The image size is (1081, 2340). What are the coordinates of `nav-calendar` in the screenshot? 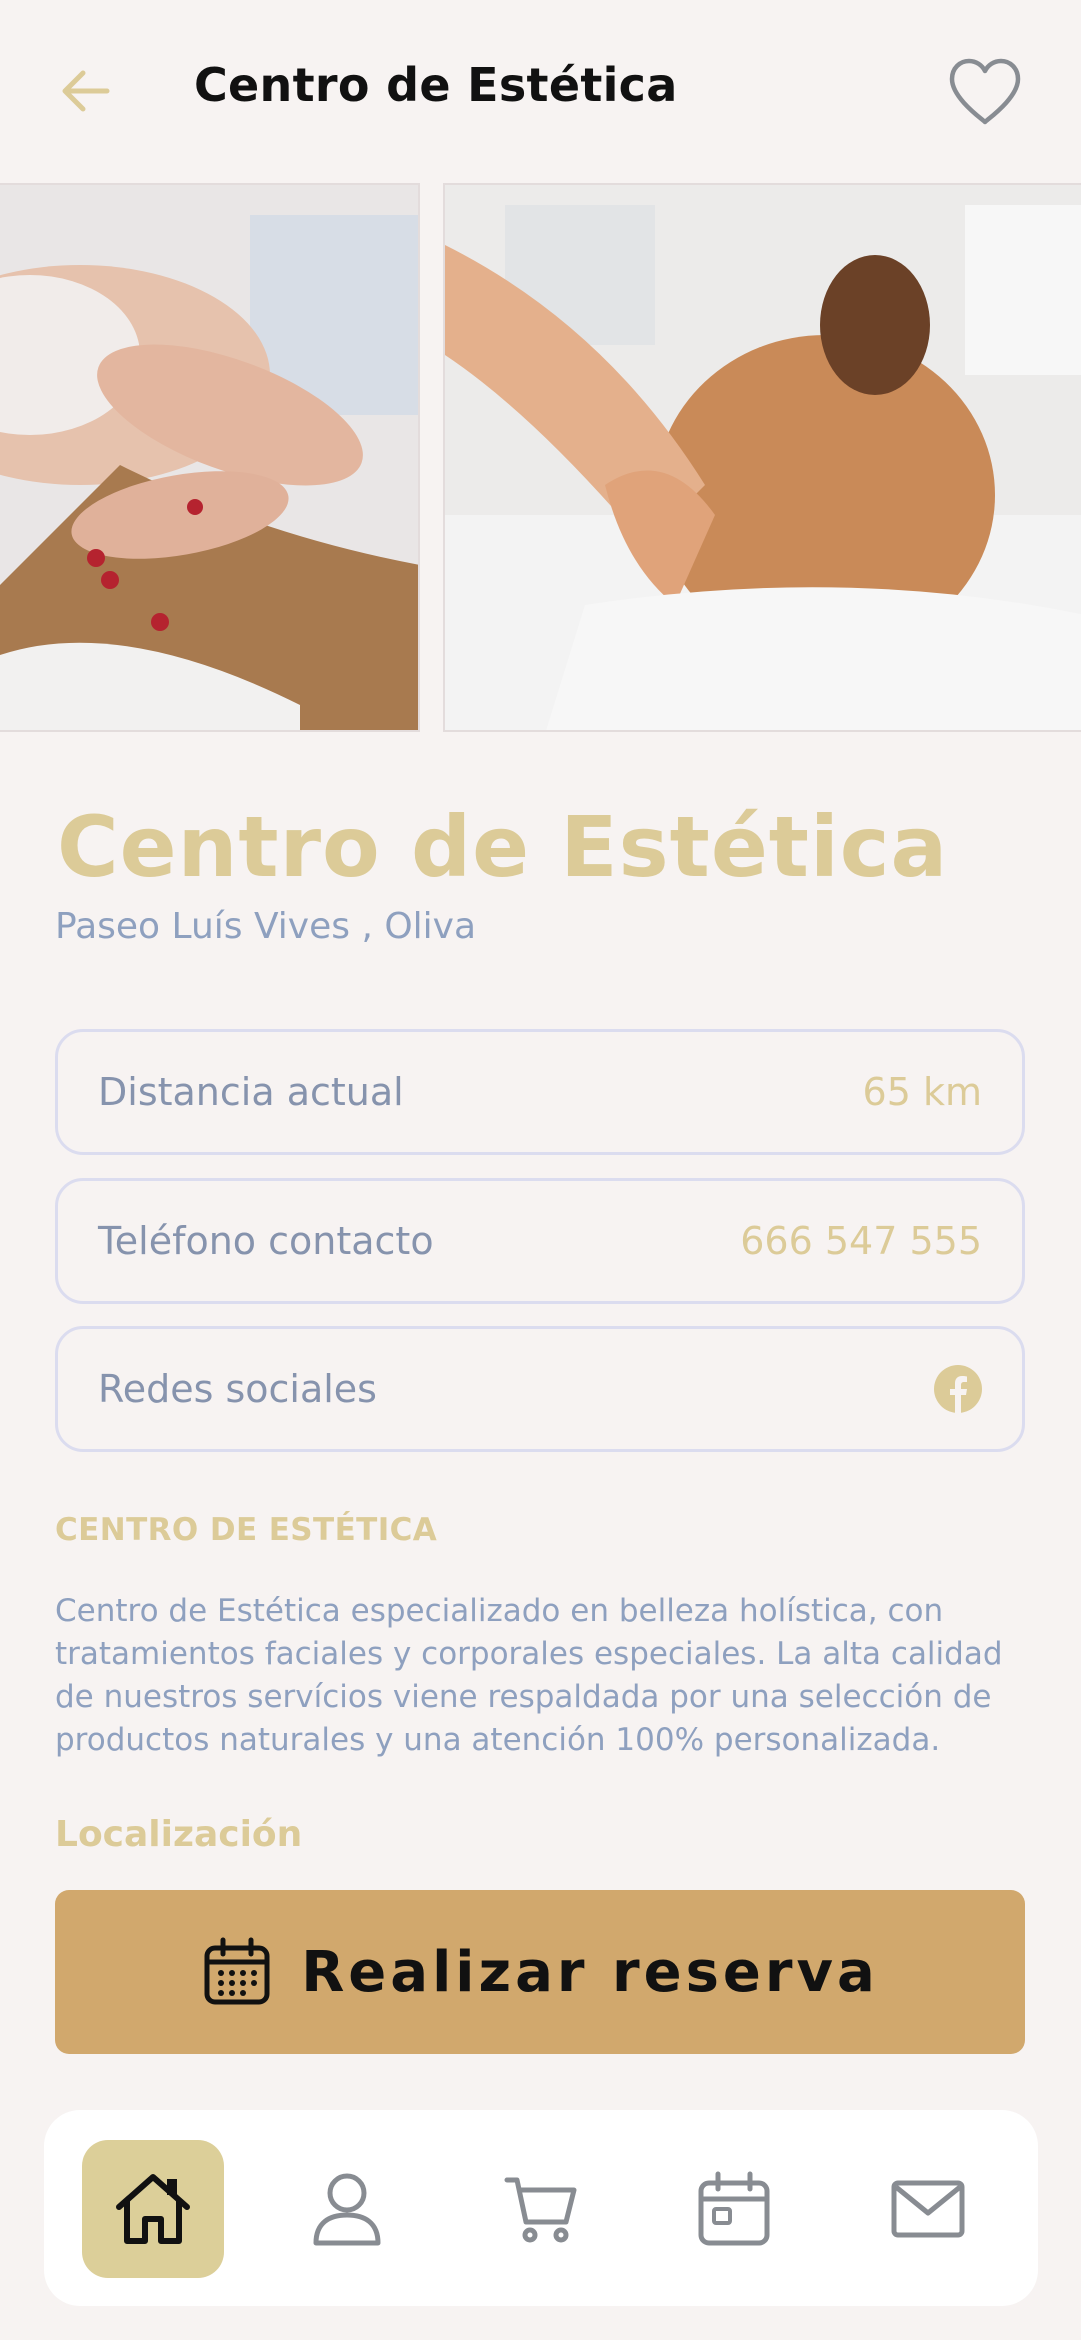 It's located at (734, 2209).